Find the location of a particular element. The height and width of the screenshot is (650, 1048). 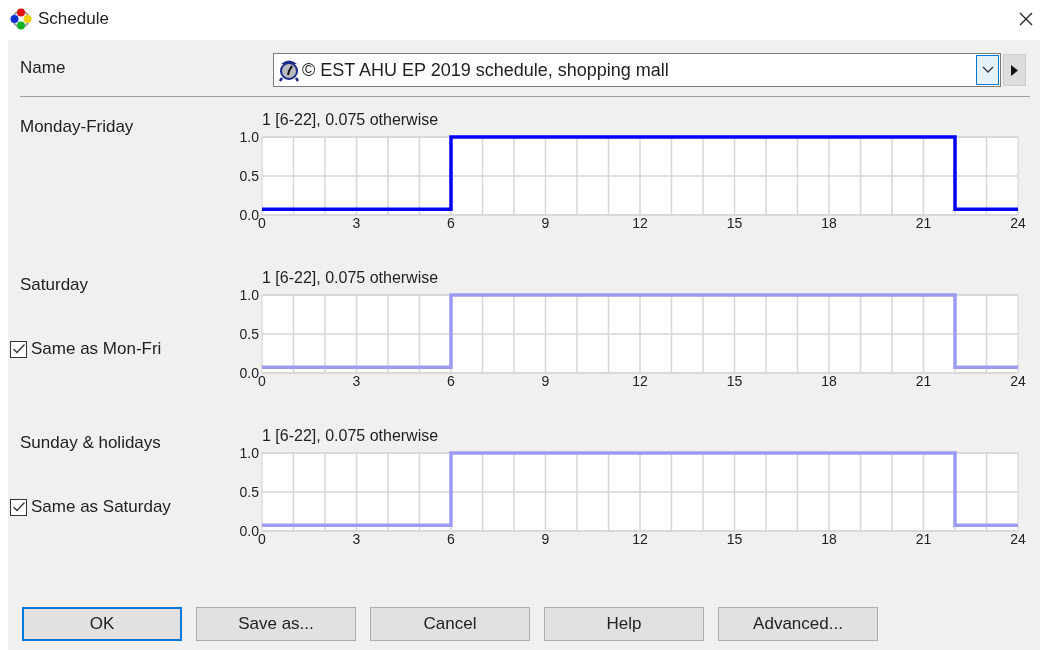

name-dropdown: © EST AHU EP 2019 schedule, shopping mall is located at coordinates (637, 70).